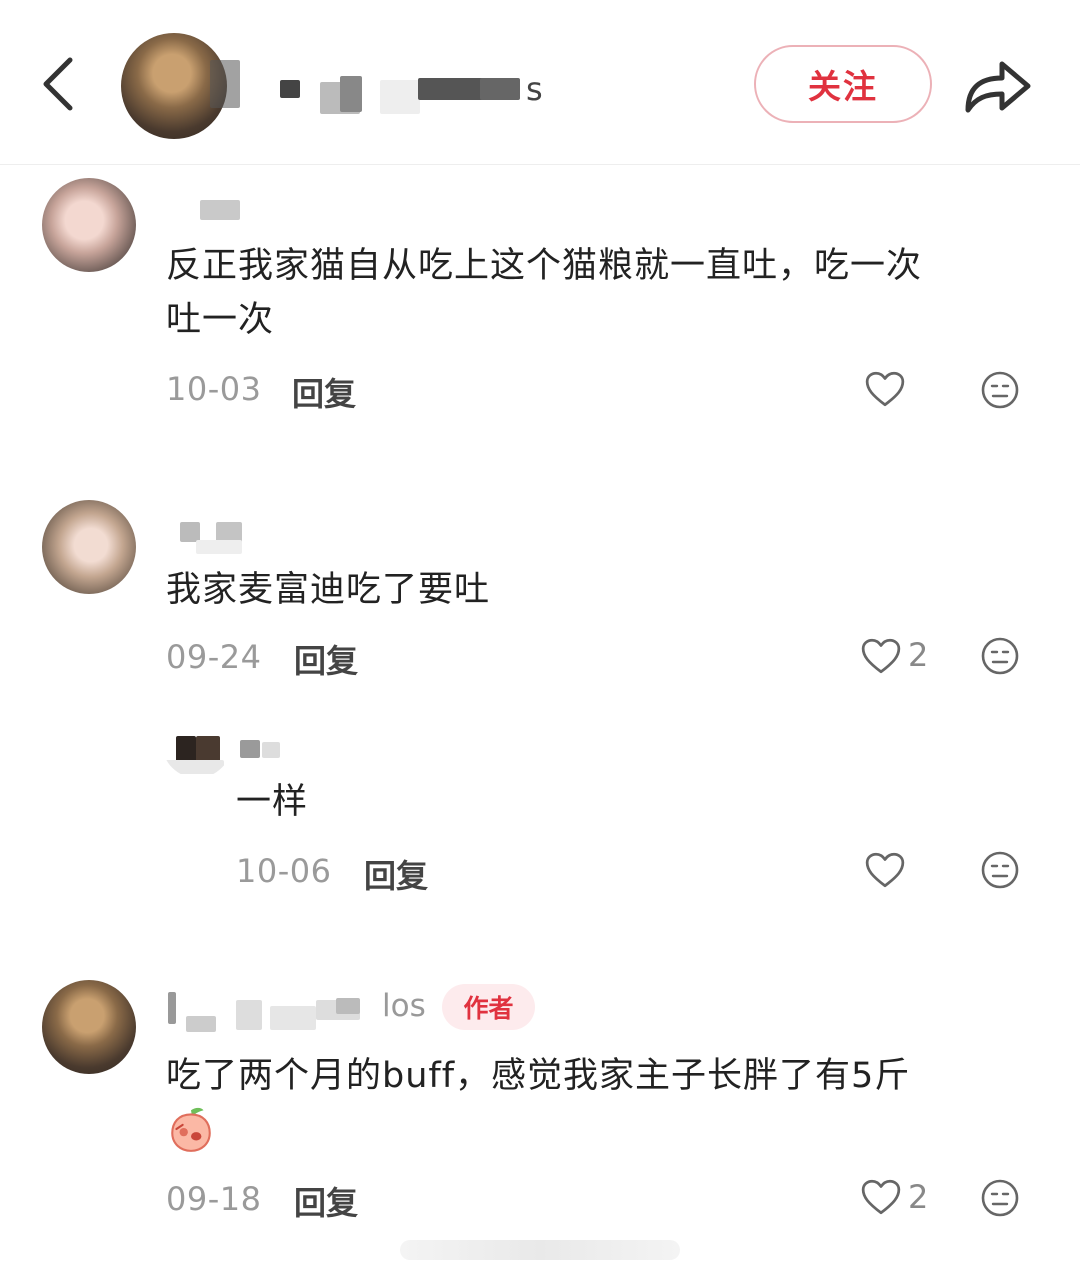  What do you see at coordinates (540, 1250) in the screenshot?
I see `home-indicator` at bounding box center [540, 1250].